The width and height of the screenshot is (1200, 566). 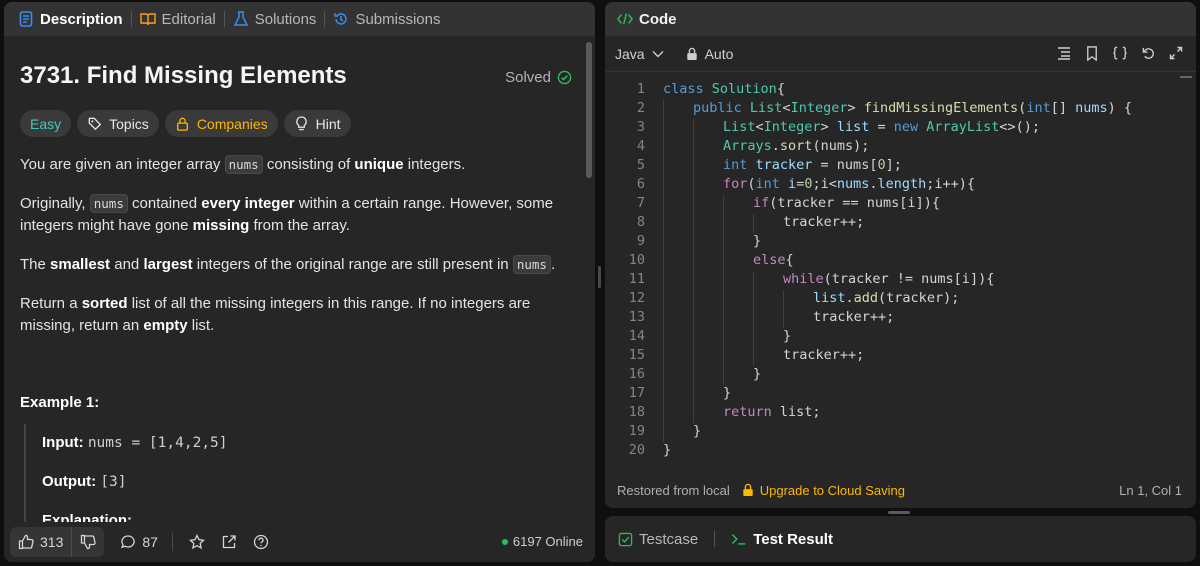 What do you see at coordinates (841, 145) in the screenshot?
I see `code-token: (nums);` at bounding box center [841, 145].